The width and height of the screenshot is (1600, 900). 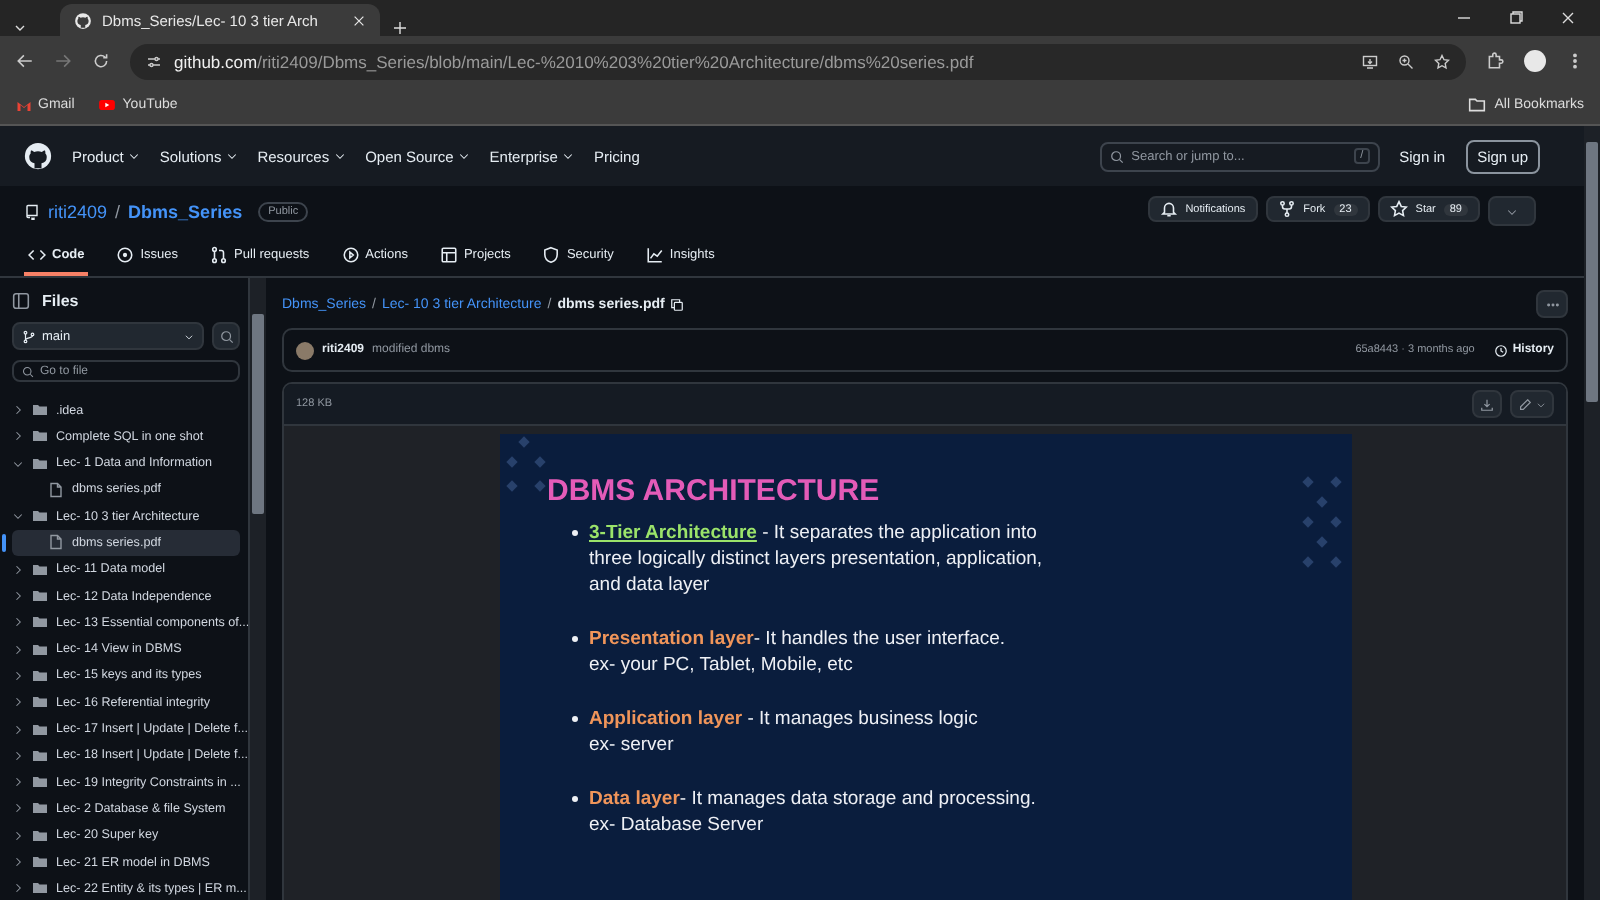 I want to click on play-circle-icon, so click(x=350, y=254).